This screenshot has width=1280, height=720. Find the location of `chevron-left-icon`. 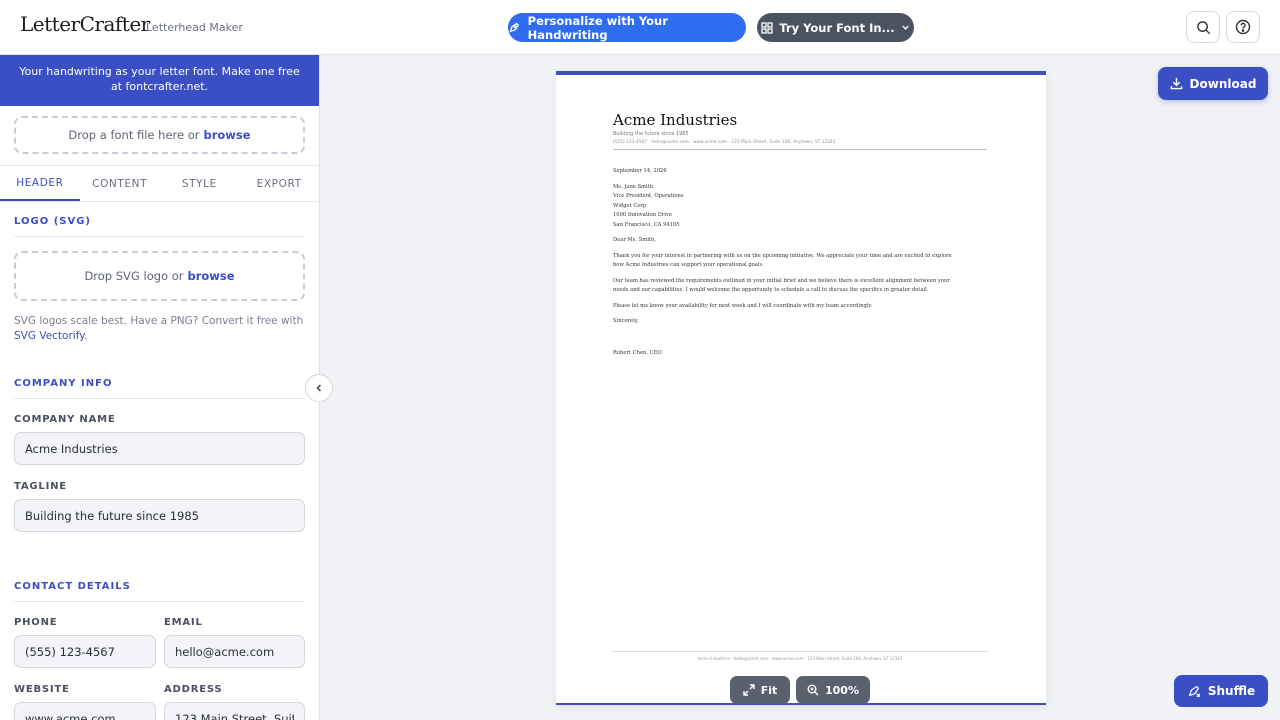

chevron-left-icon is located at coordinates (319, 388).